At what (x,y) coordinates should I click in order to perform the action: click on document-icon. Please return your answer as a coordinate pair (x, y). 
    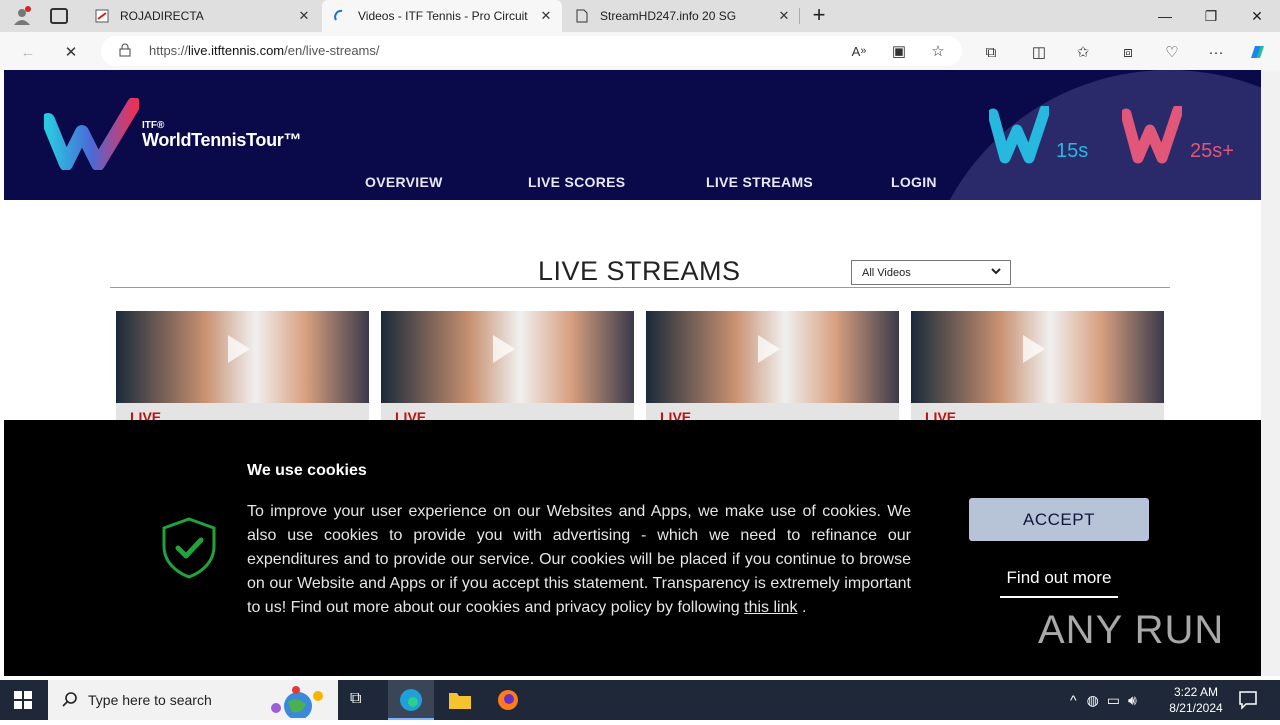
    Looking at the image, I should click on (582, 16).